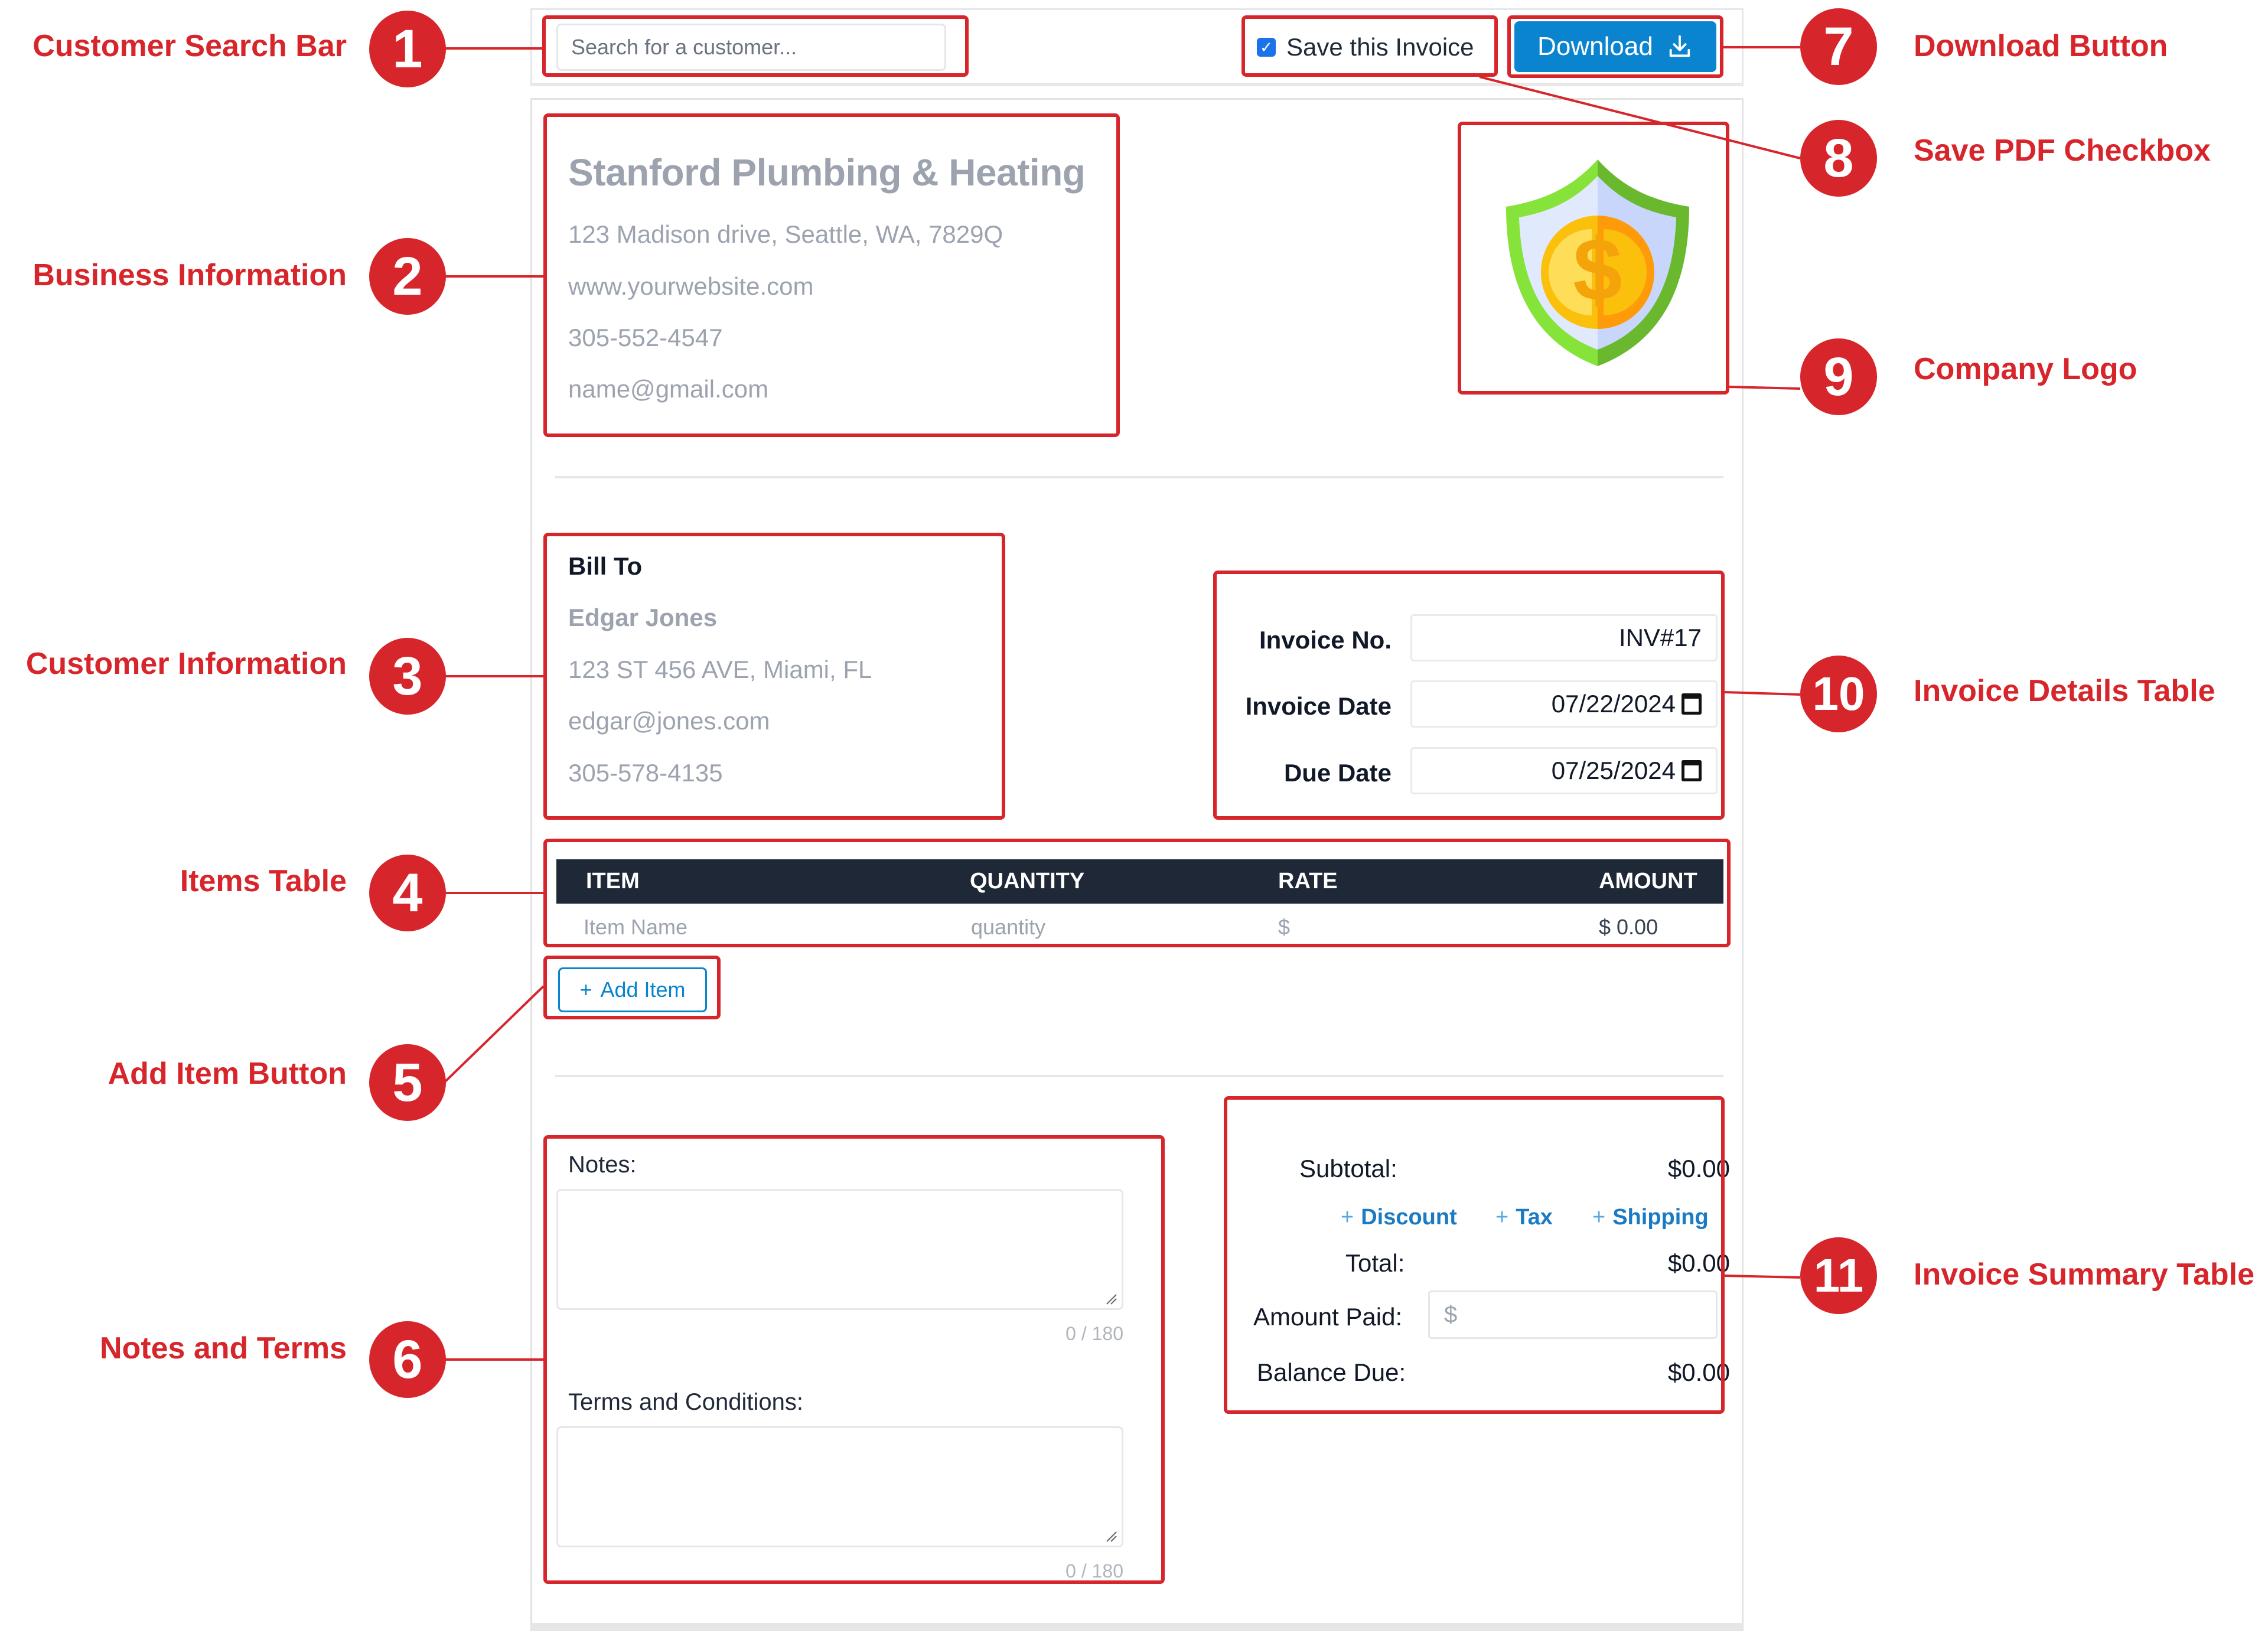 This screenshot has width=2268, height=1633. Describe the element at coordinates (1094, 1333) in the screenshot. I see `notes-char-counter: 0 / 180` at that location.